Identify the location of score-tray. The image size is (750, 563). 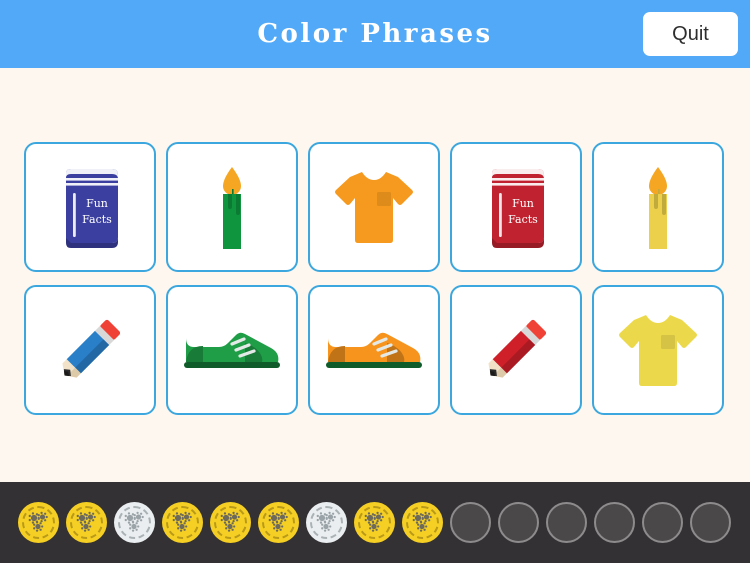
(375, 522).